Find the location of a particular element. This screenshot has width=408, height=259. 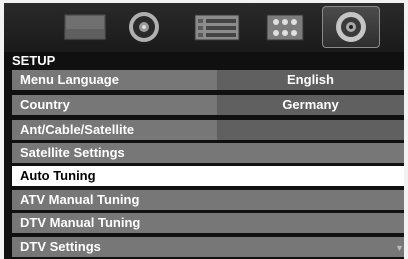

ant-cable-satellite-value is located at coordinates (310, 130).